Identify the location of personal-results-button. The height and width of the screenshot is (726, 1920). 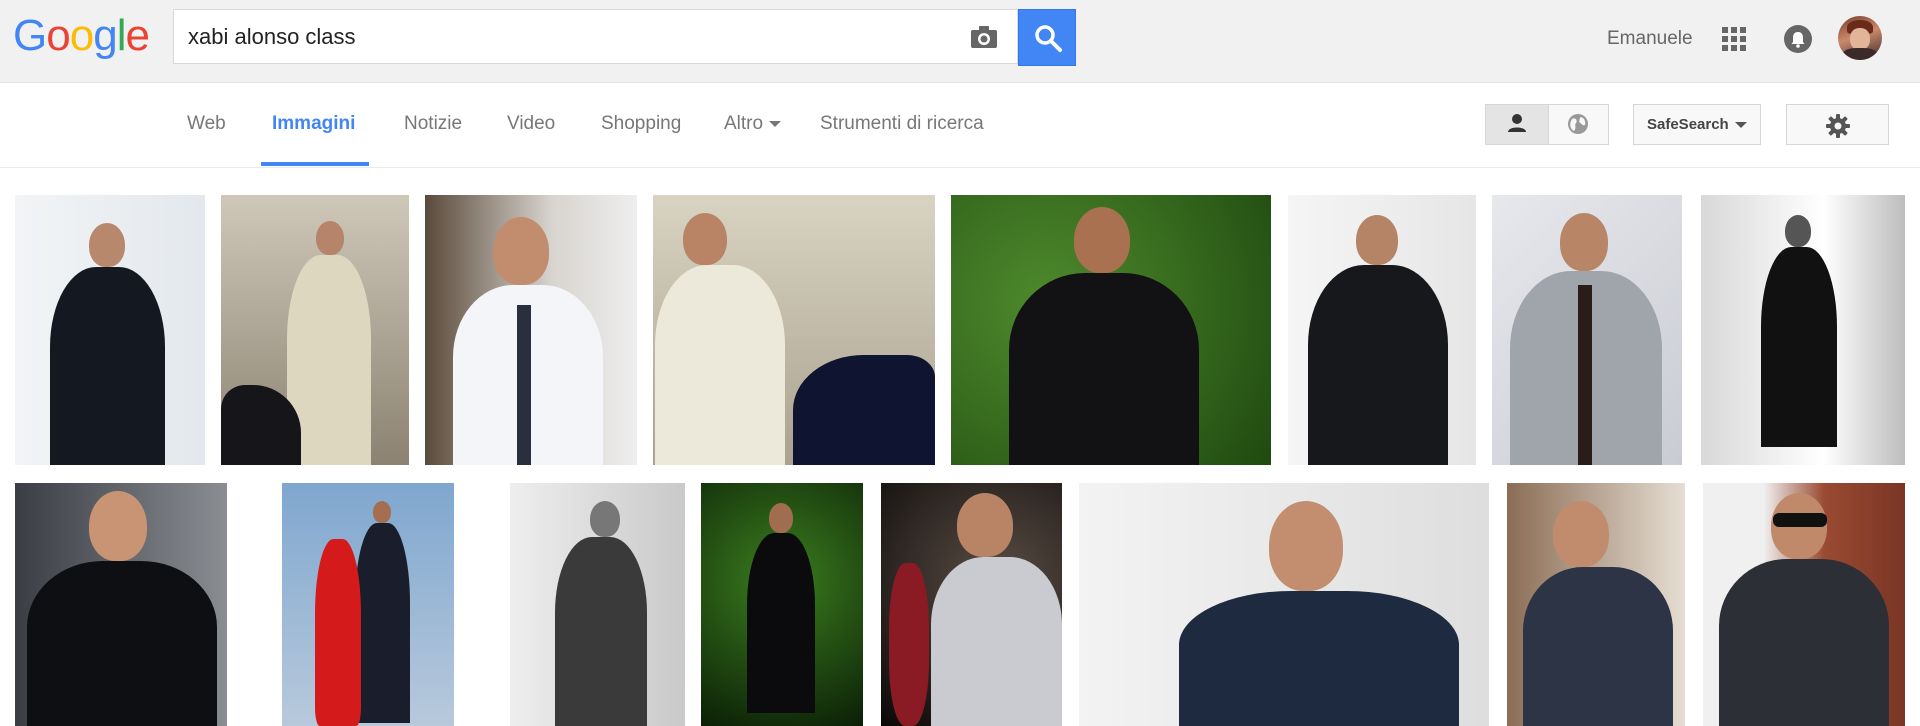
(1517, 124).